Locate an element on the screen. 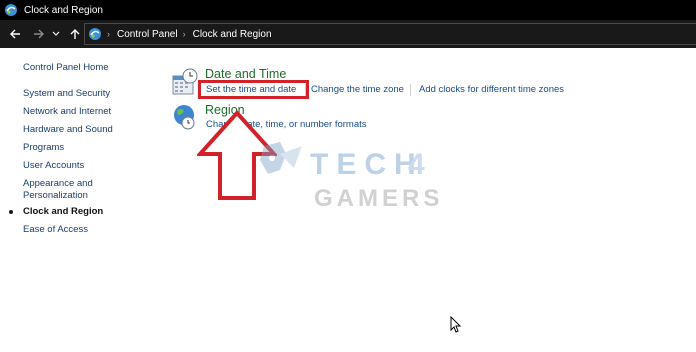  address-bar: › Control Panel › Clock and Region is located at coordinates (390, 34).